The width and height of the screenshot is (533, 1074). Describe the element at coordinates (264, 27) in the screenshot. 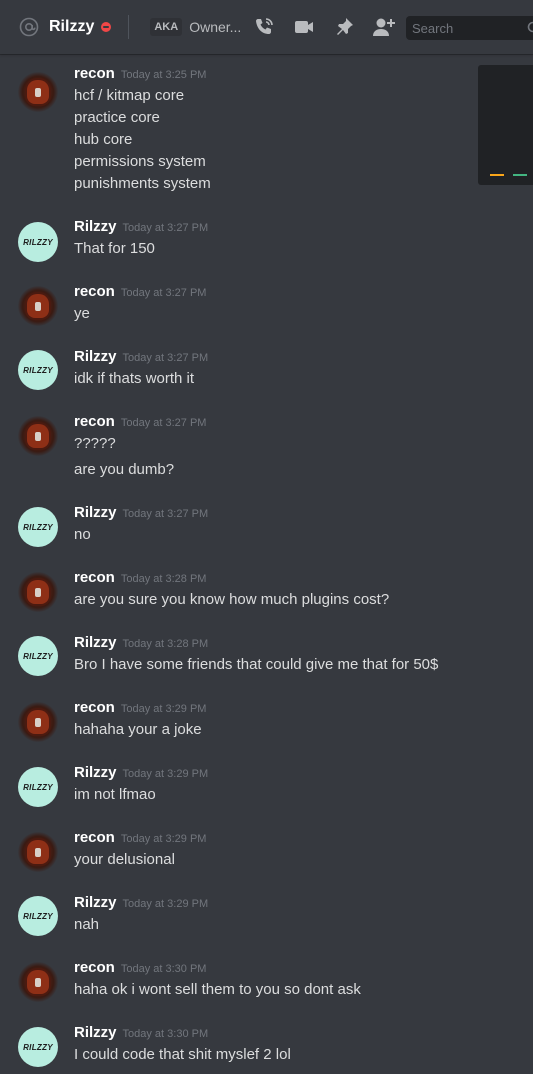

I see `voice-call-icon` at that location.